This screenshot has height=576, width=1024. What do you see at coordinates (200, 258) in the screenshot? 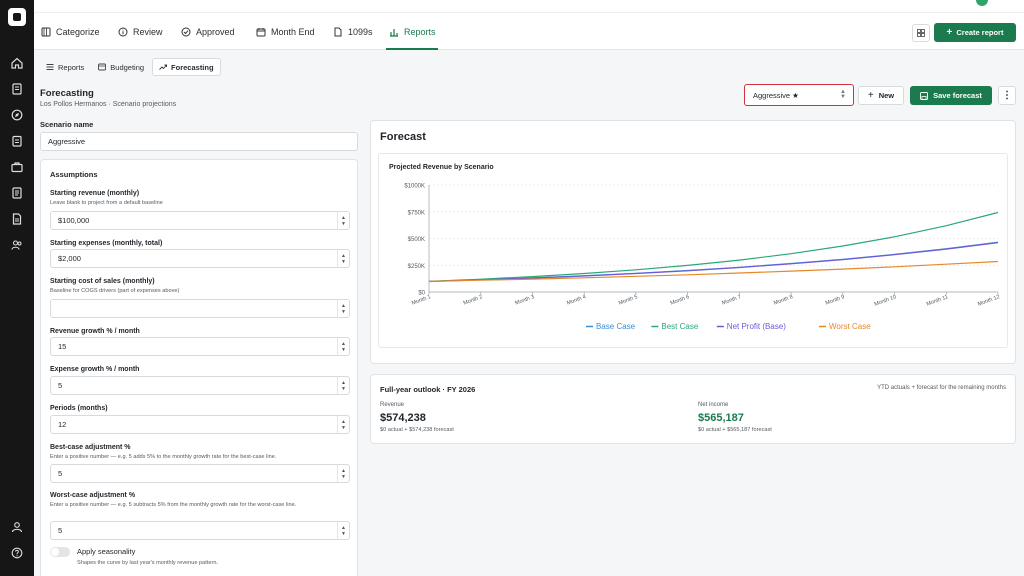
I see `starting-expenses-input: $2,000 ▲ ▼` at bounding box center [200, 258].